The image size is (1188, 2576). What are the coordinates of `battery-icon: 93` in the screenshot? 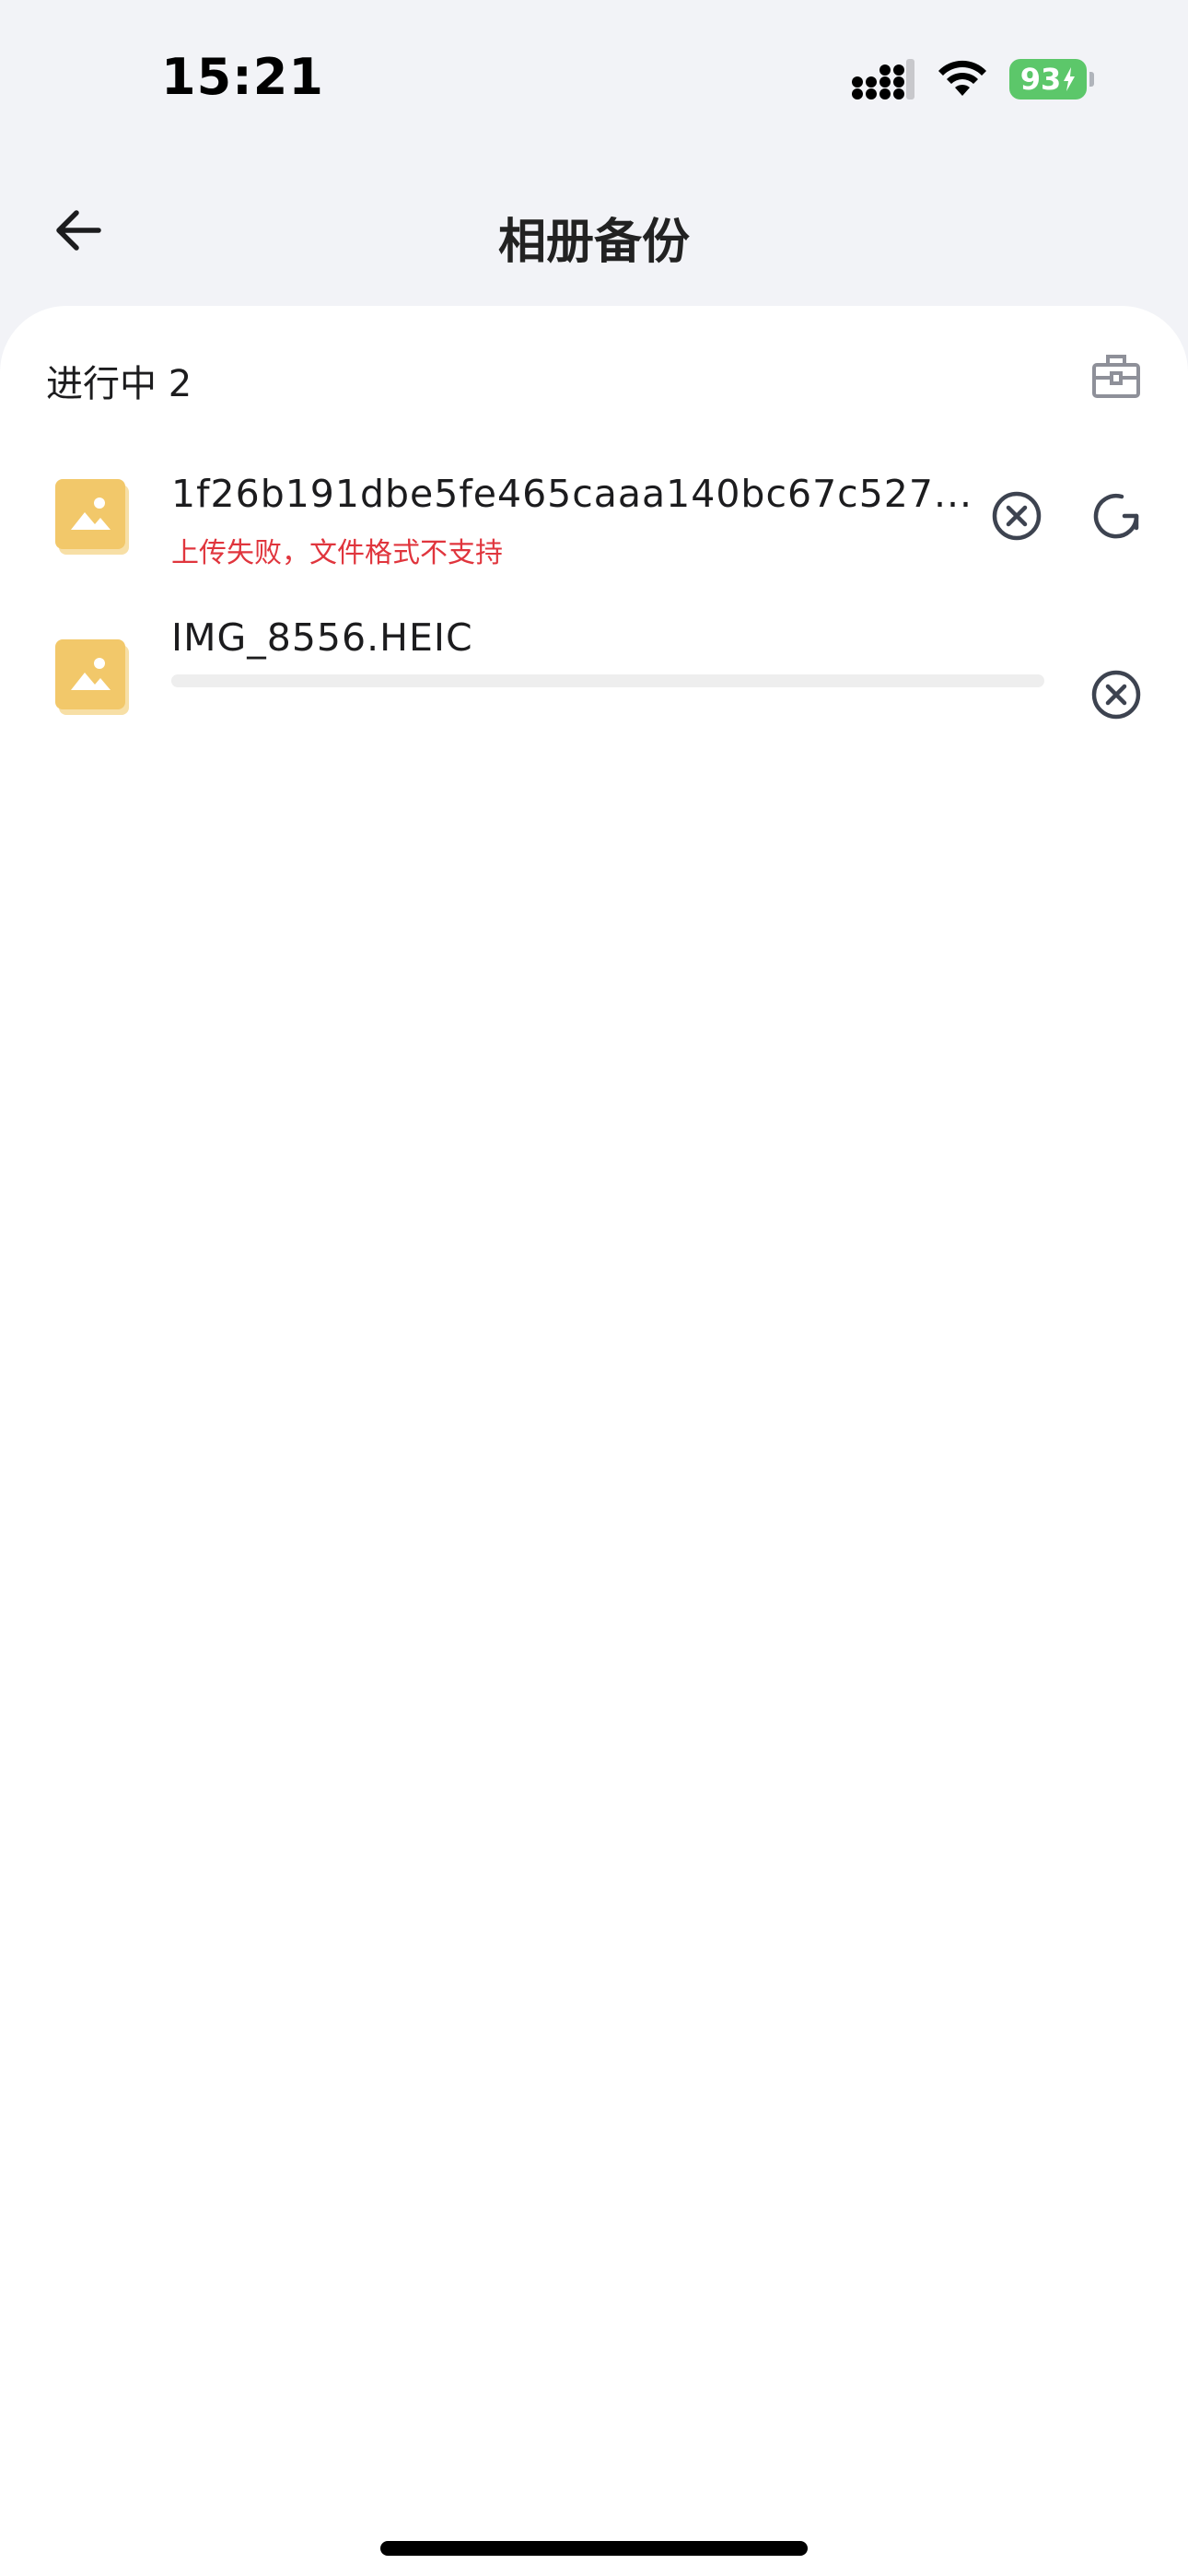 It's located at (1051, 79).